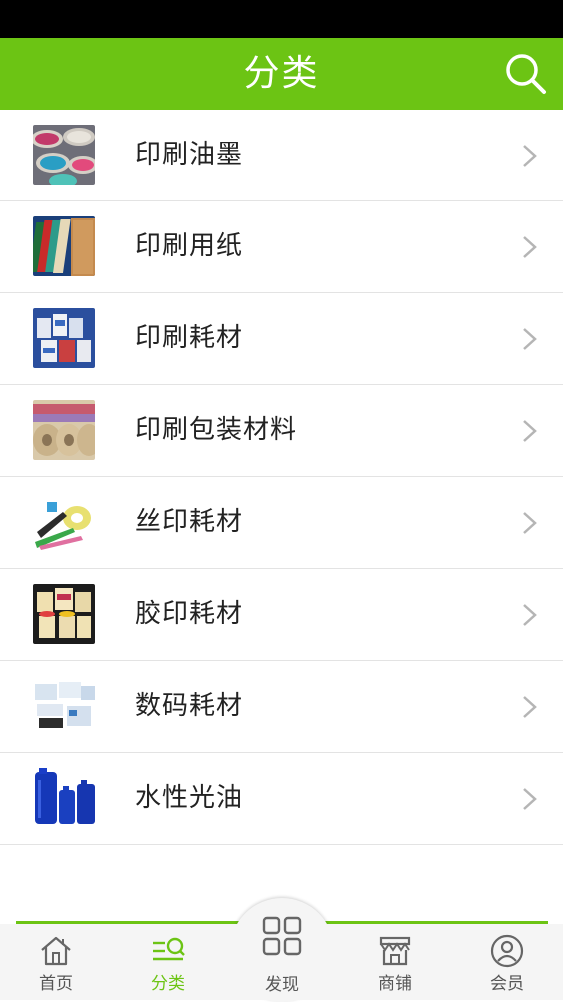 This screenshot has height=1002, width=563. Describe the element at coordinates (281, 615) in the screenshot. I see `category-item-offset-consumables: 胶印耗材` at that location.